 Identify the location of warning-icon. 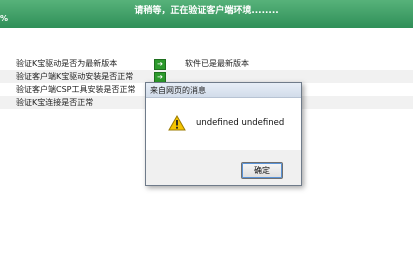
(177, 123).